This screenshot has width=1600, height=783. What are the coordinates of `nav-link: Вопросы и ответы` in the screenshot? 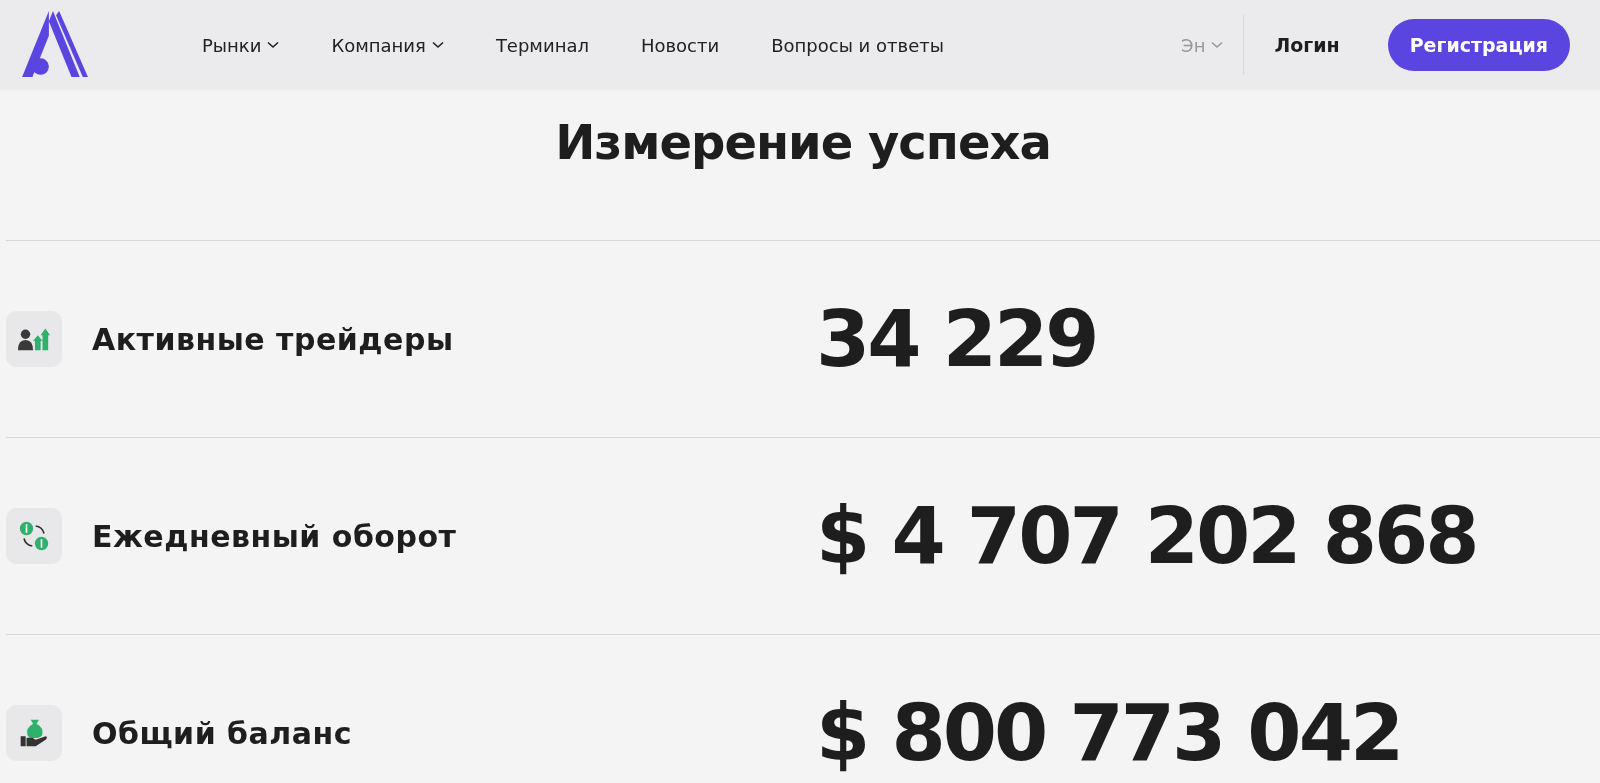 It's located at (857, 45).